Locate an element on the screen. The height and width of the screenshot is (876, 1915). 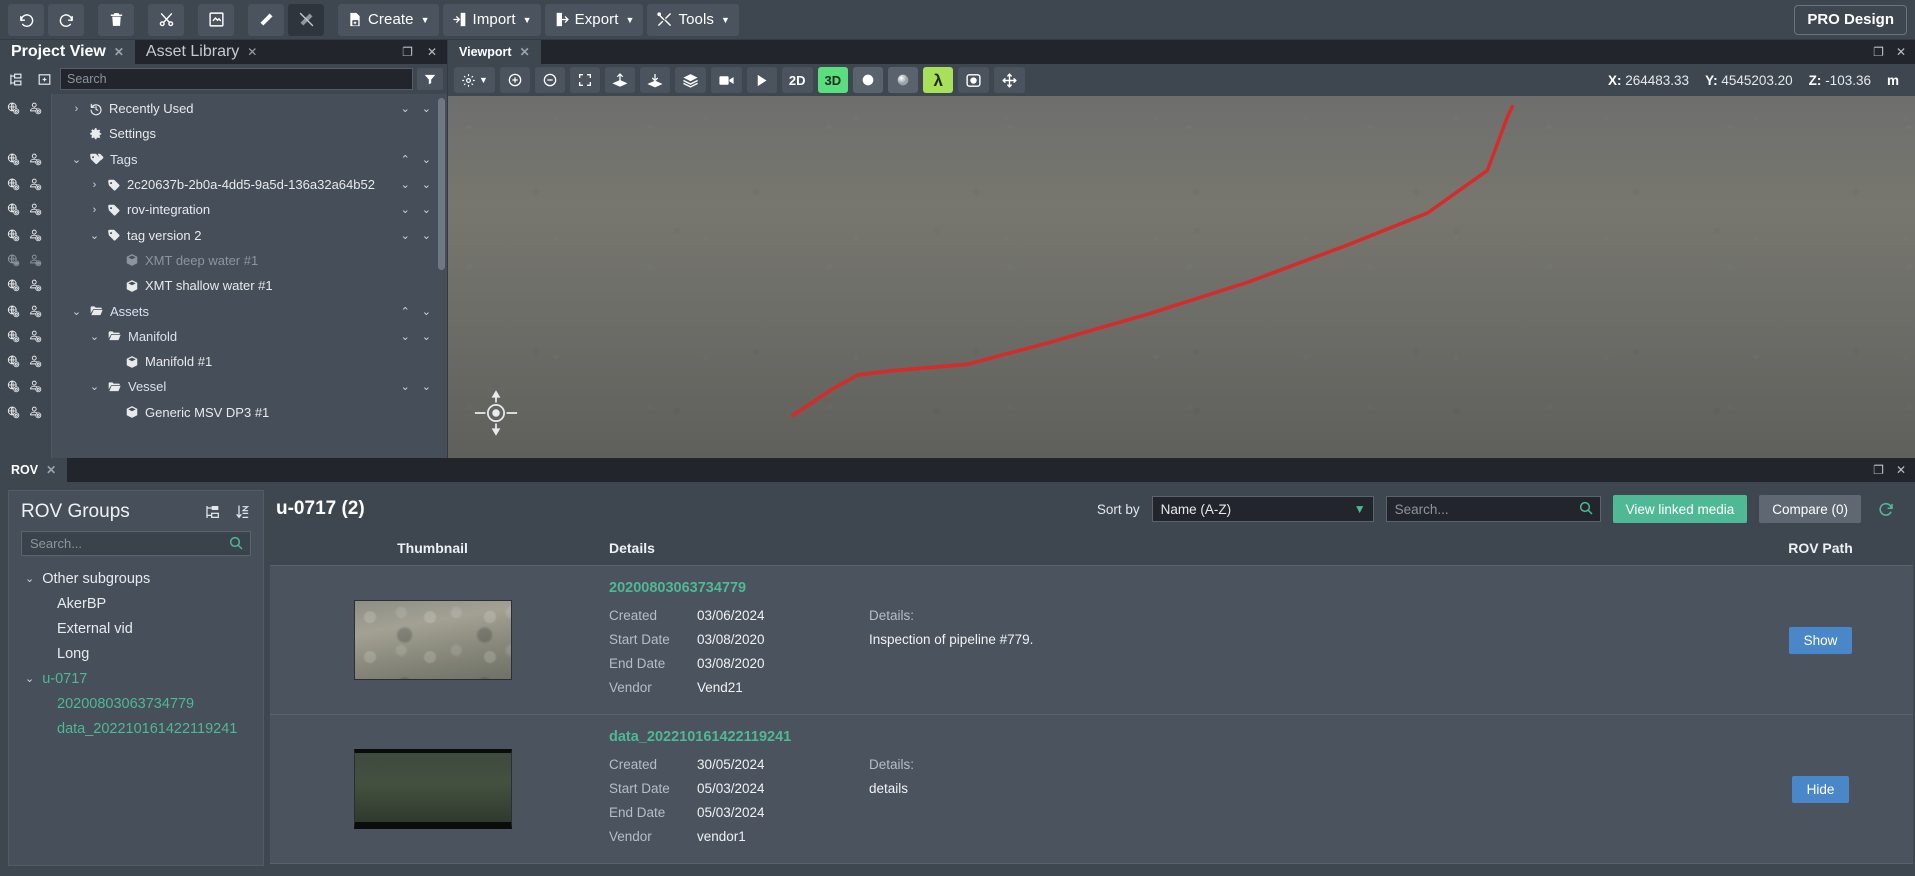
frame-selection-button is located at coordinates (216, 19).